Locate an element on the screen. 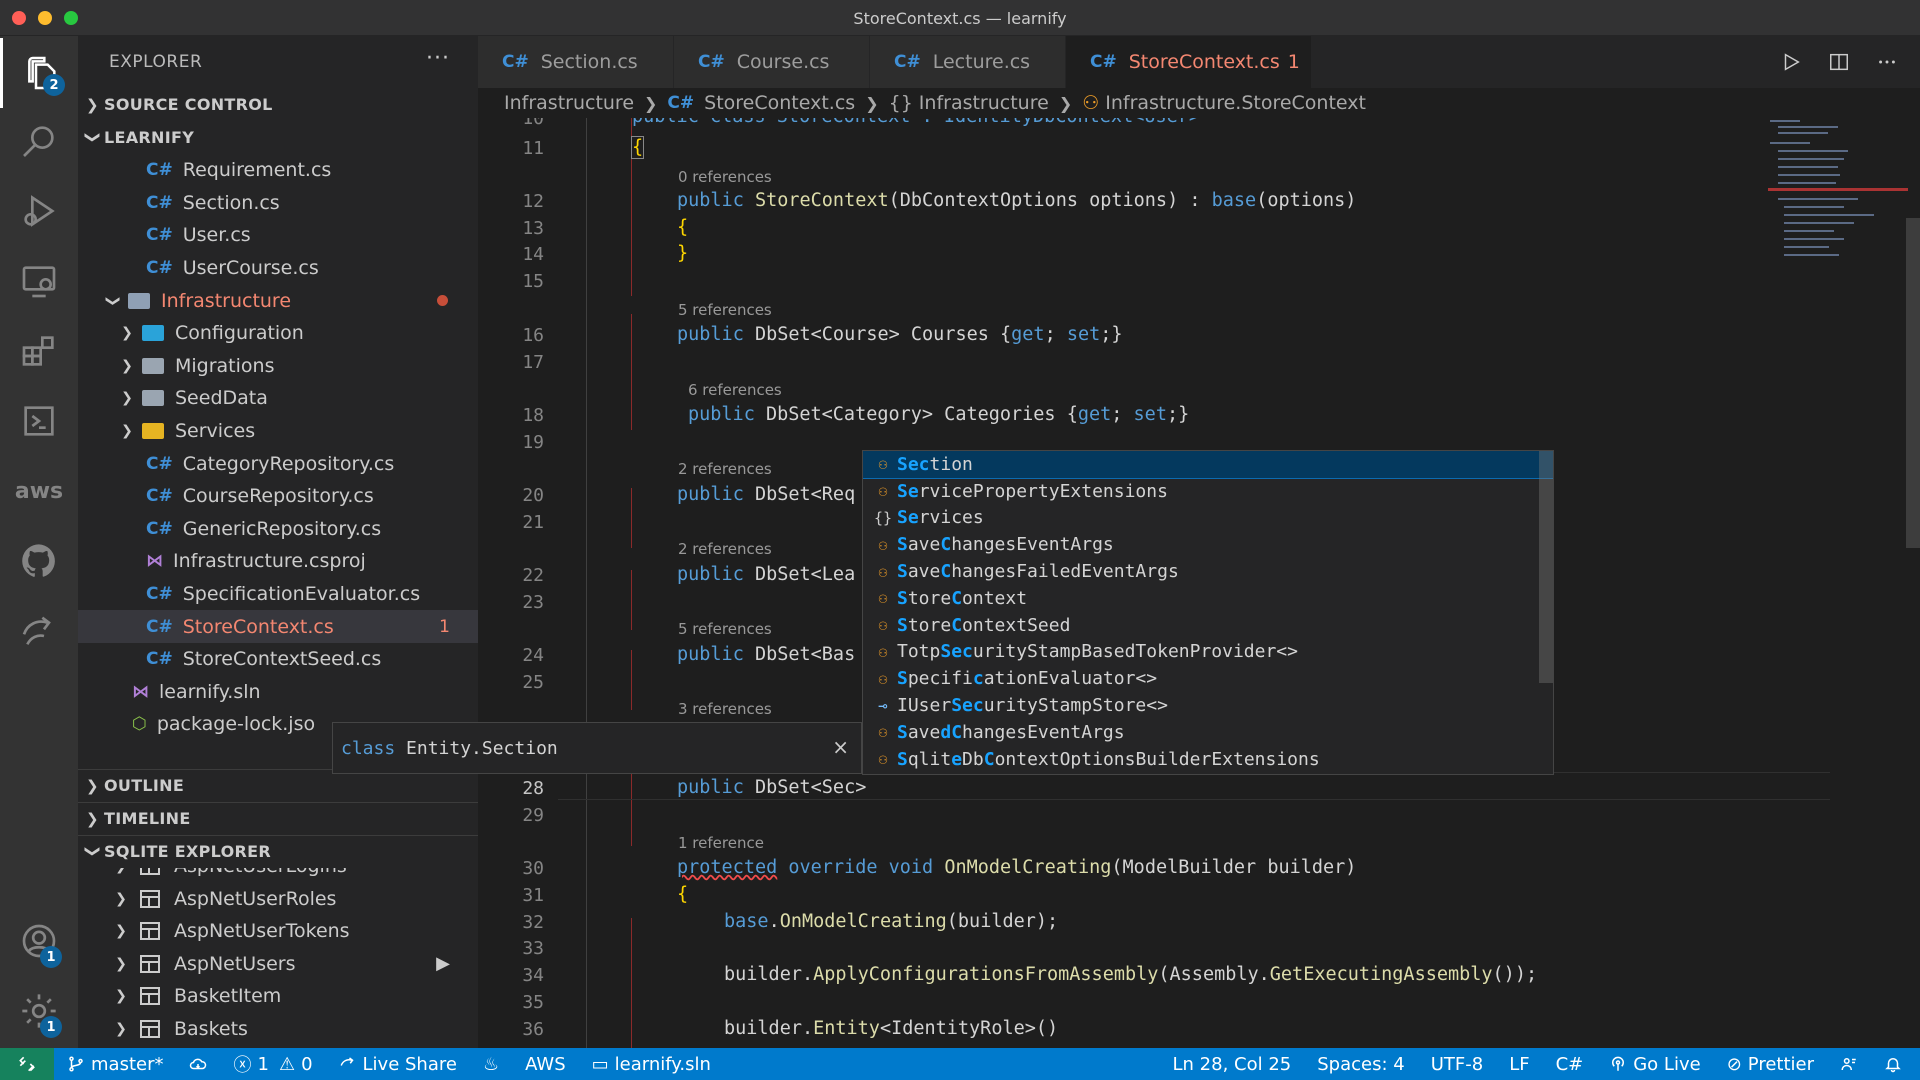 The width and height of the screenshot is (1920, 1080). explorer-badge: 2 is located at coordinates (54, 85).